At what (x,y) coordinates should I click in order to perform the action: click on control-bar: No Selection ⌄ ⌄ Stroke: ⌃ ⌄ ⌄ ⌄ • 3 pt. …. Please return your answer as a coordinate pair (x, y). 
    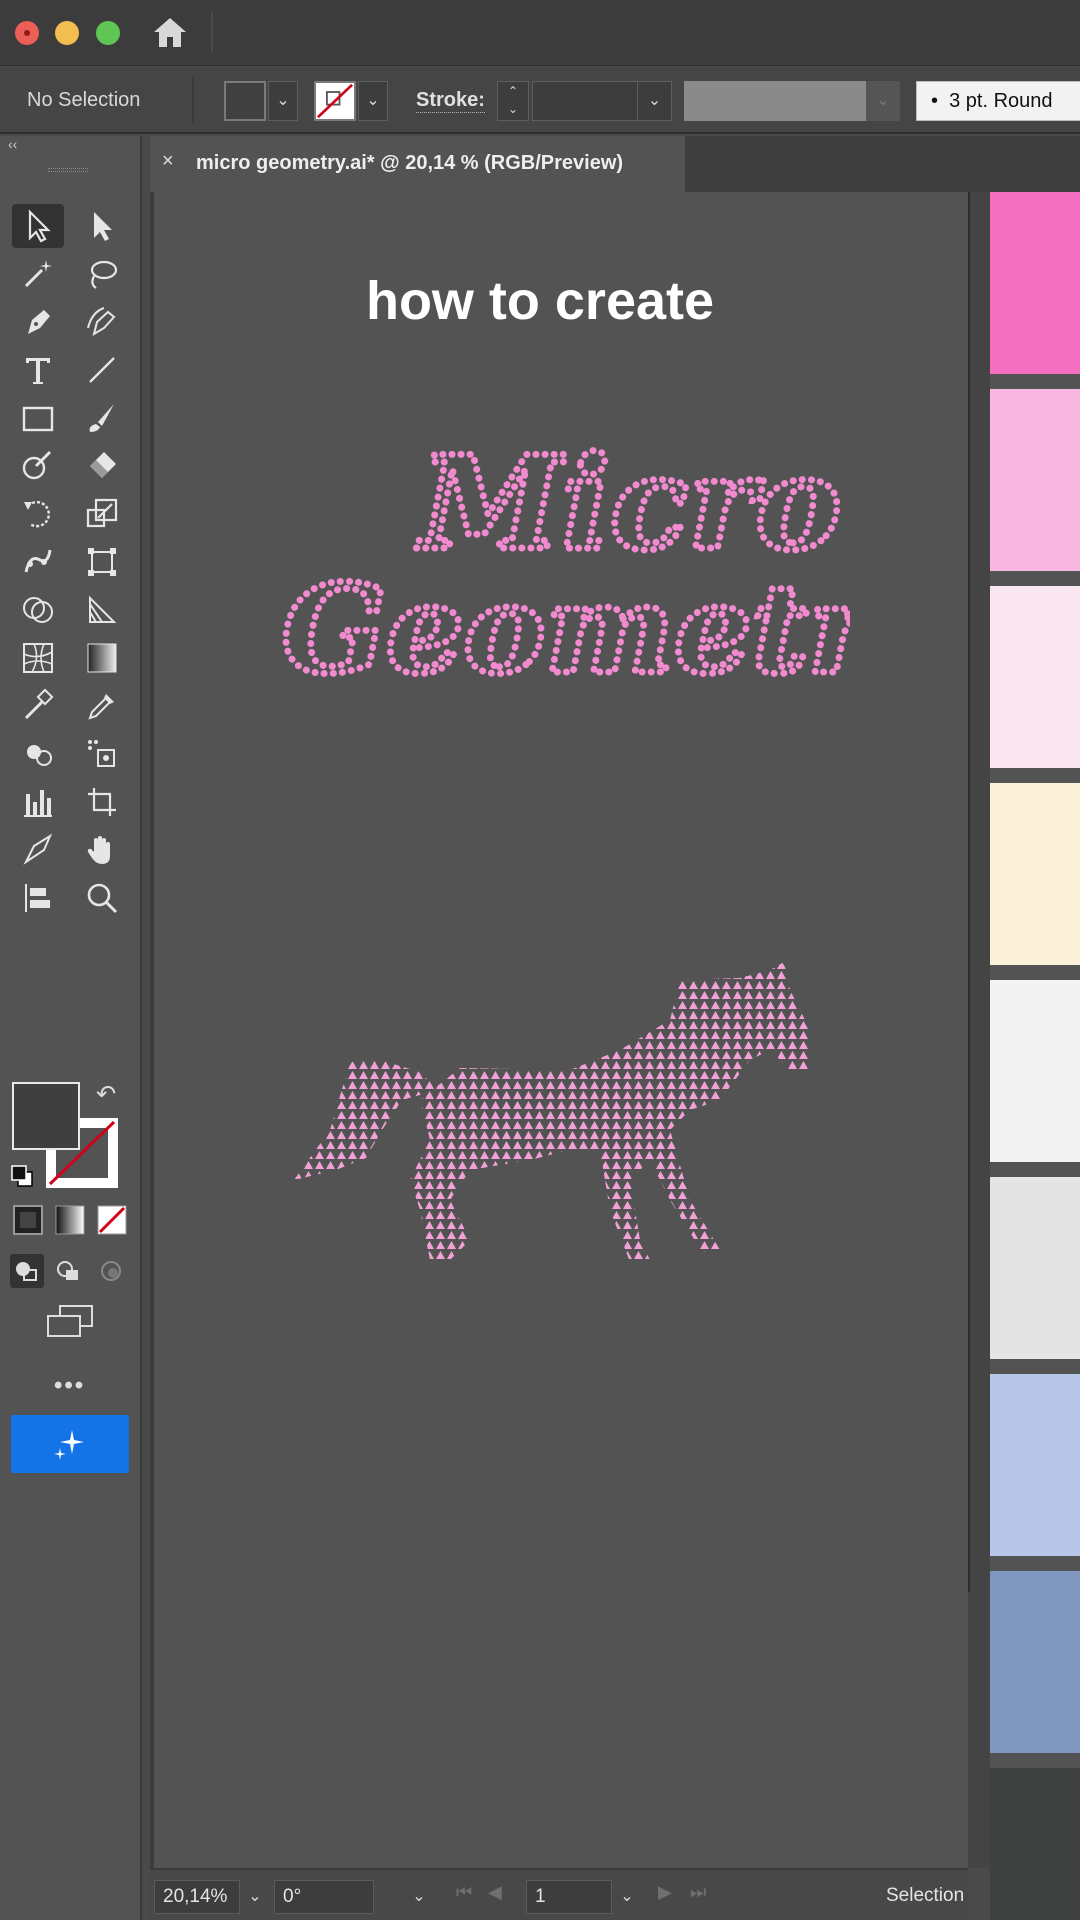
    Looking at the image, I should click on (540, 100).